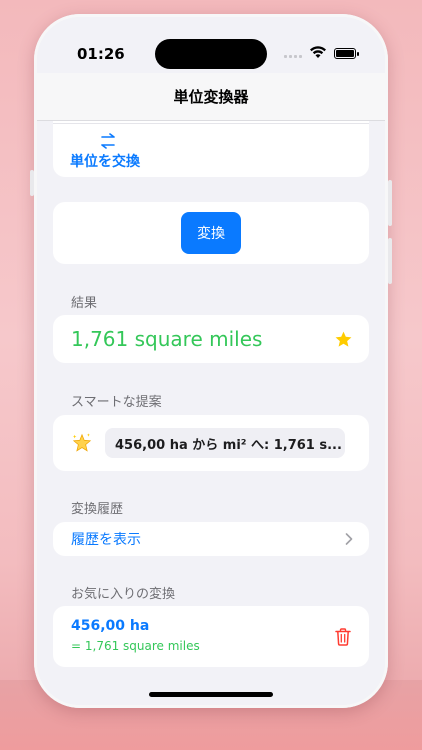 This screenshot has width=422, height=750. I want to click on swap-units-label: 単位を交換, so click(105, 162).